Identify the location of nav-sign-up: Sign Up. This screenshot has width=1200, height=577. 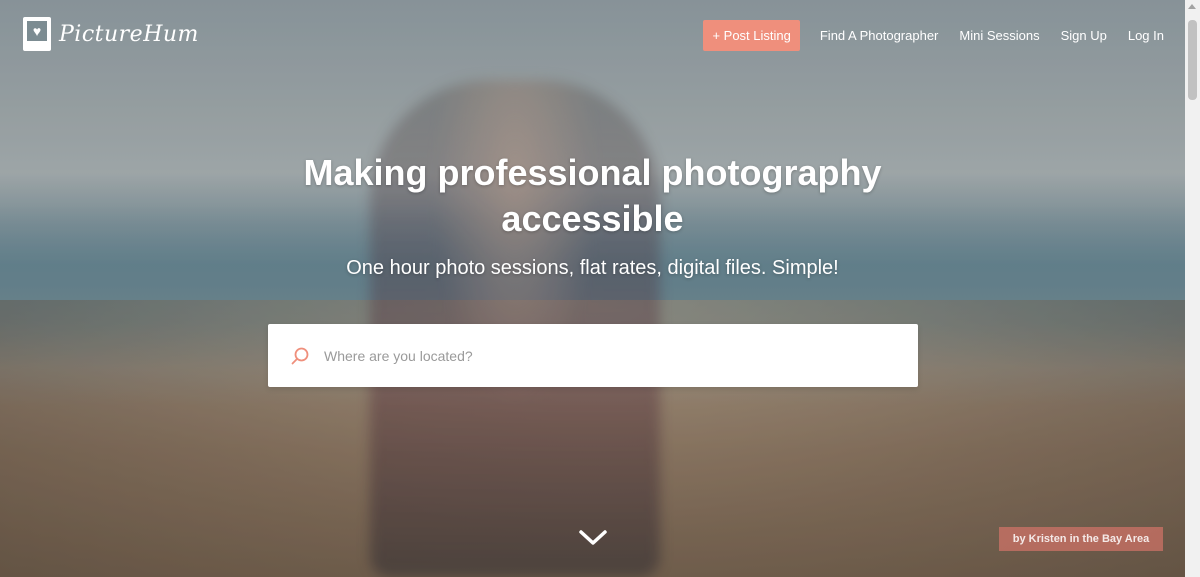
(1084, 35).